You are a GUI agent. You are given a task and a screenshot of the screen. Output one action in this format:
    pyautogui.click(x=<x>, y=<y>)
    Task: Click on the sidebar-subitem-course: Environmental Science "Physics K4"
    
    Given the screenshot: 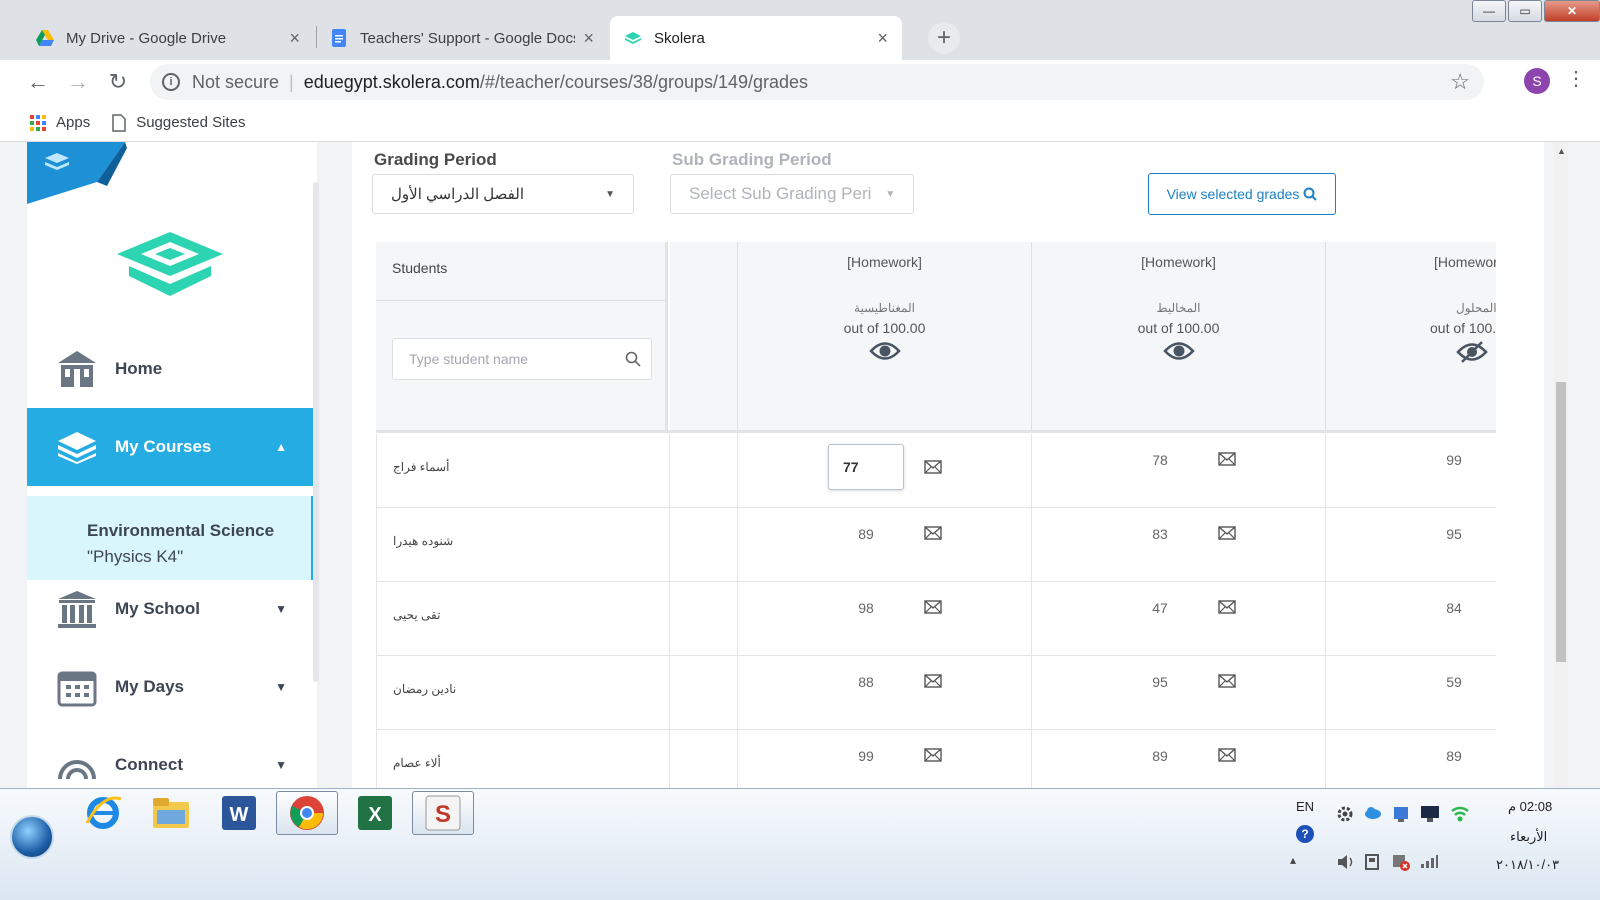 What is the action you would take?
    pyautogui.click(x=172, y=538)
    